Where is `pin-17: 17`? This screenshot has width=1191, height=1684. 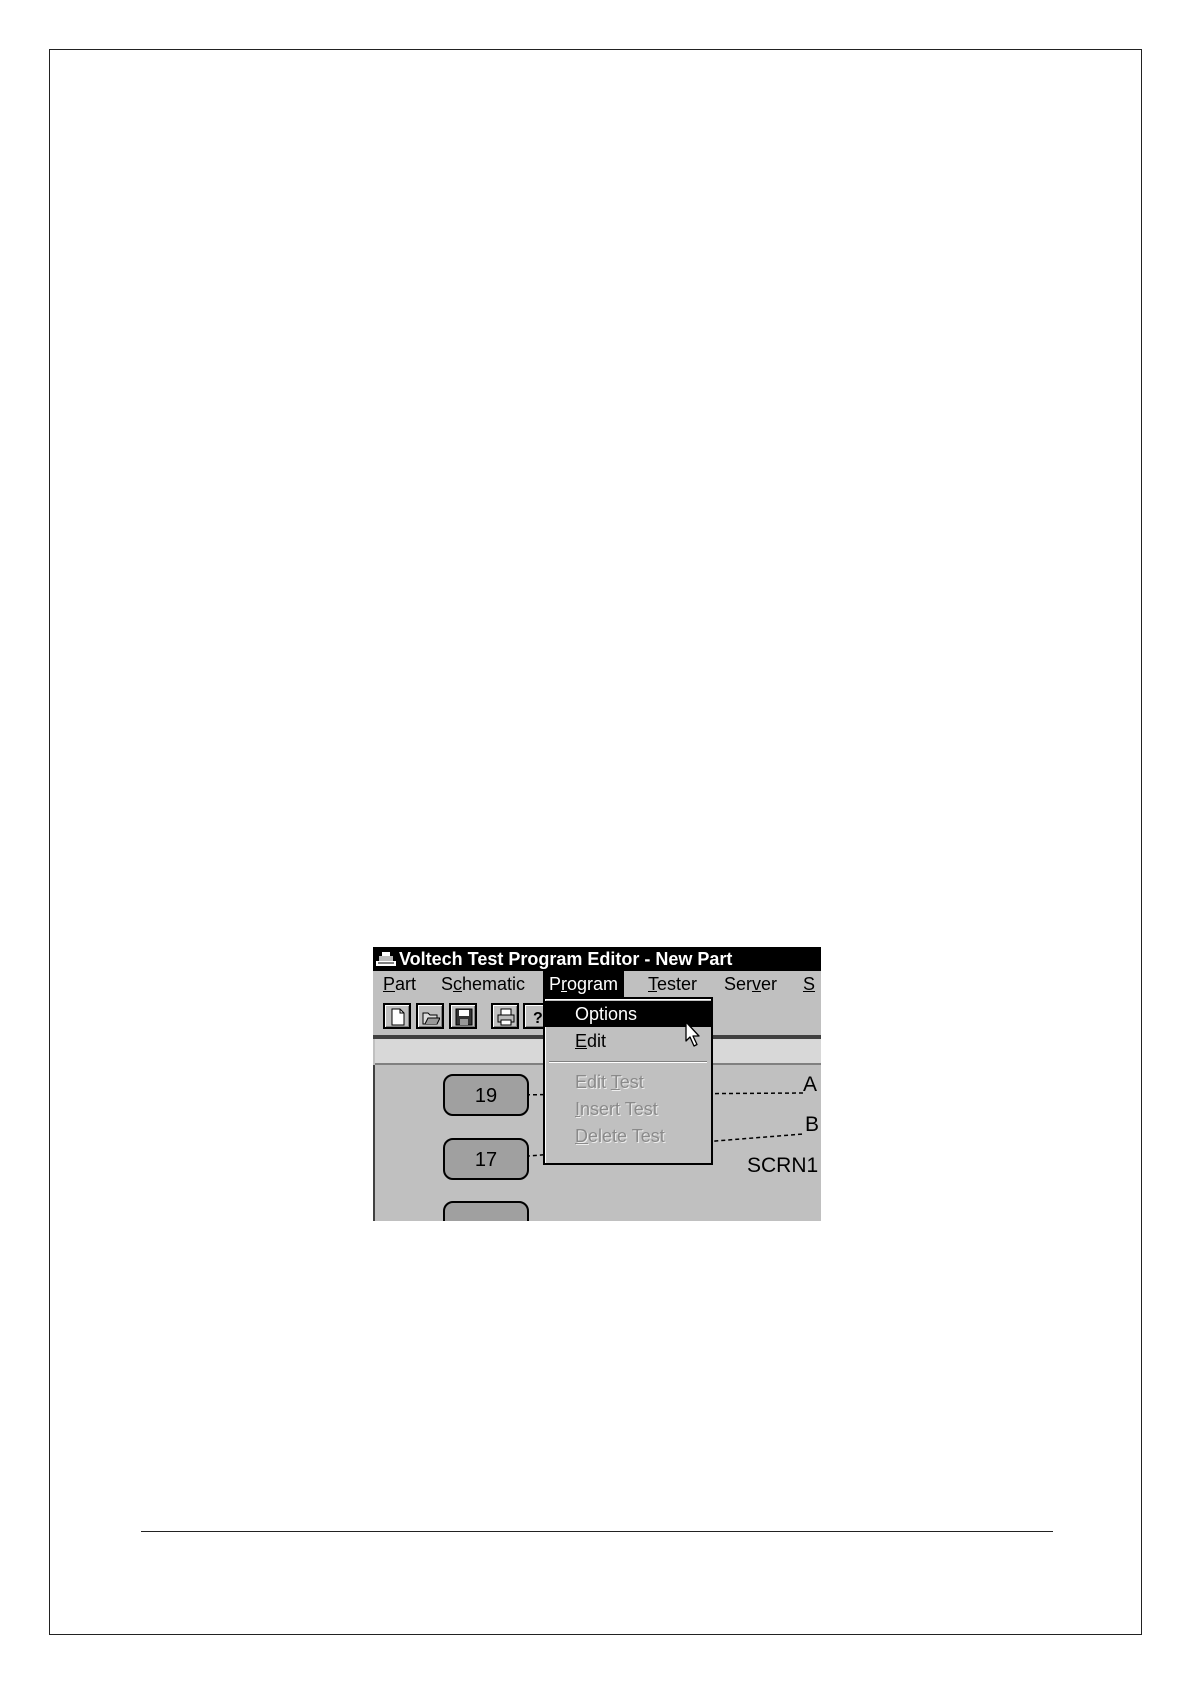
pin-17: 17 is located at coordinates (486, 1159).